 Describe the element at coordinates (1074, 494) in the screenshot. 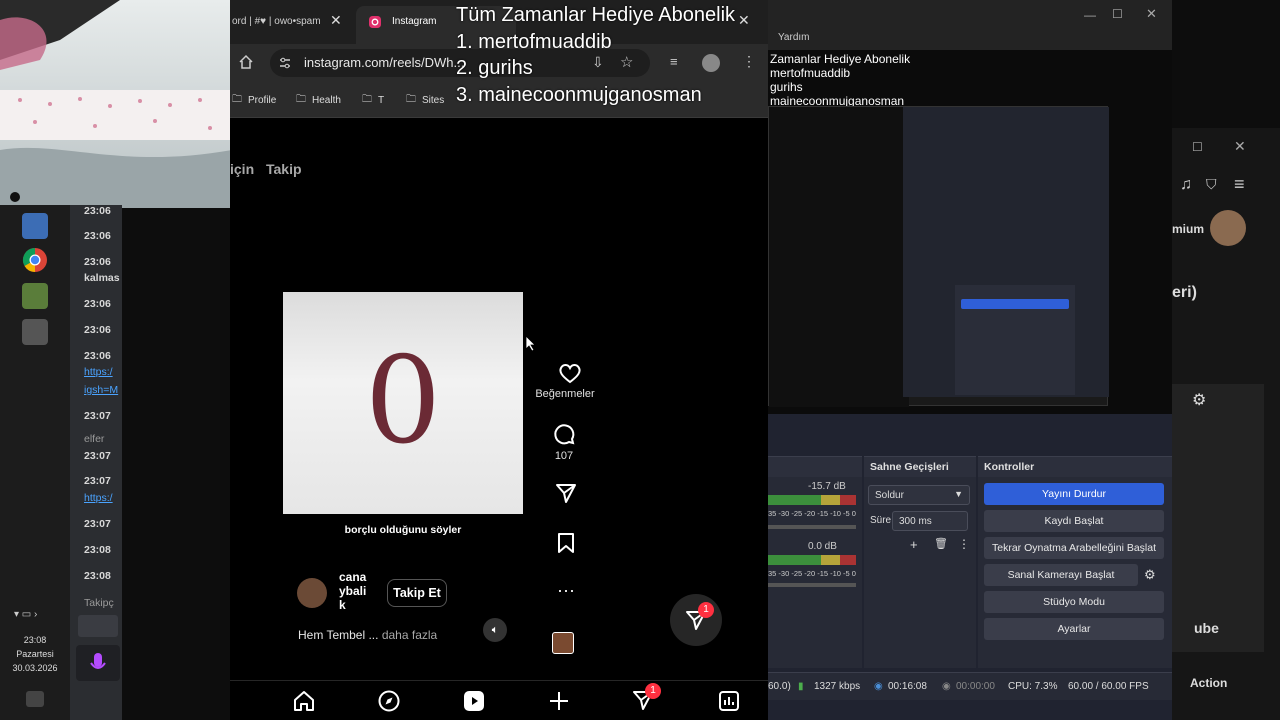

I see `stop-streaming-button: Yayını Durdur` at that location.